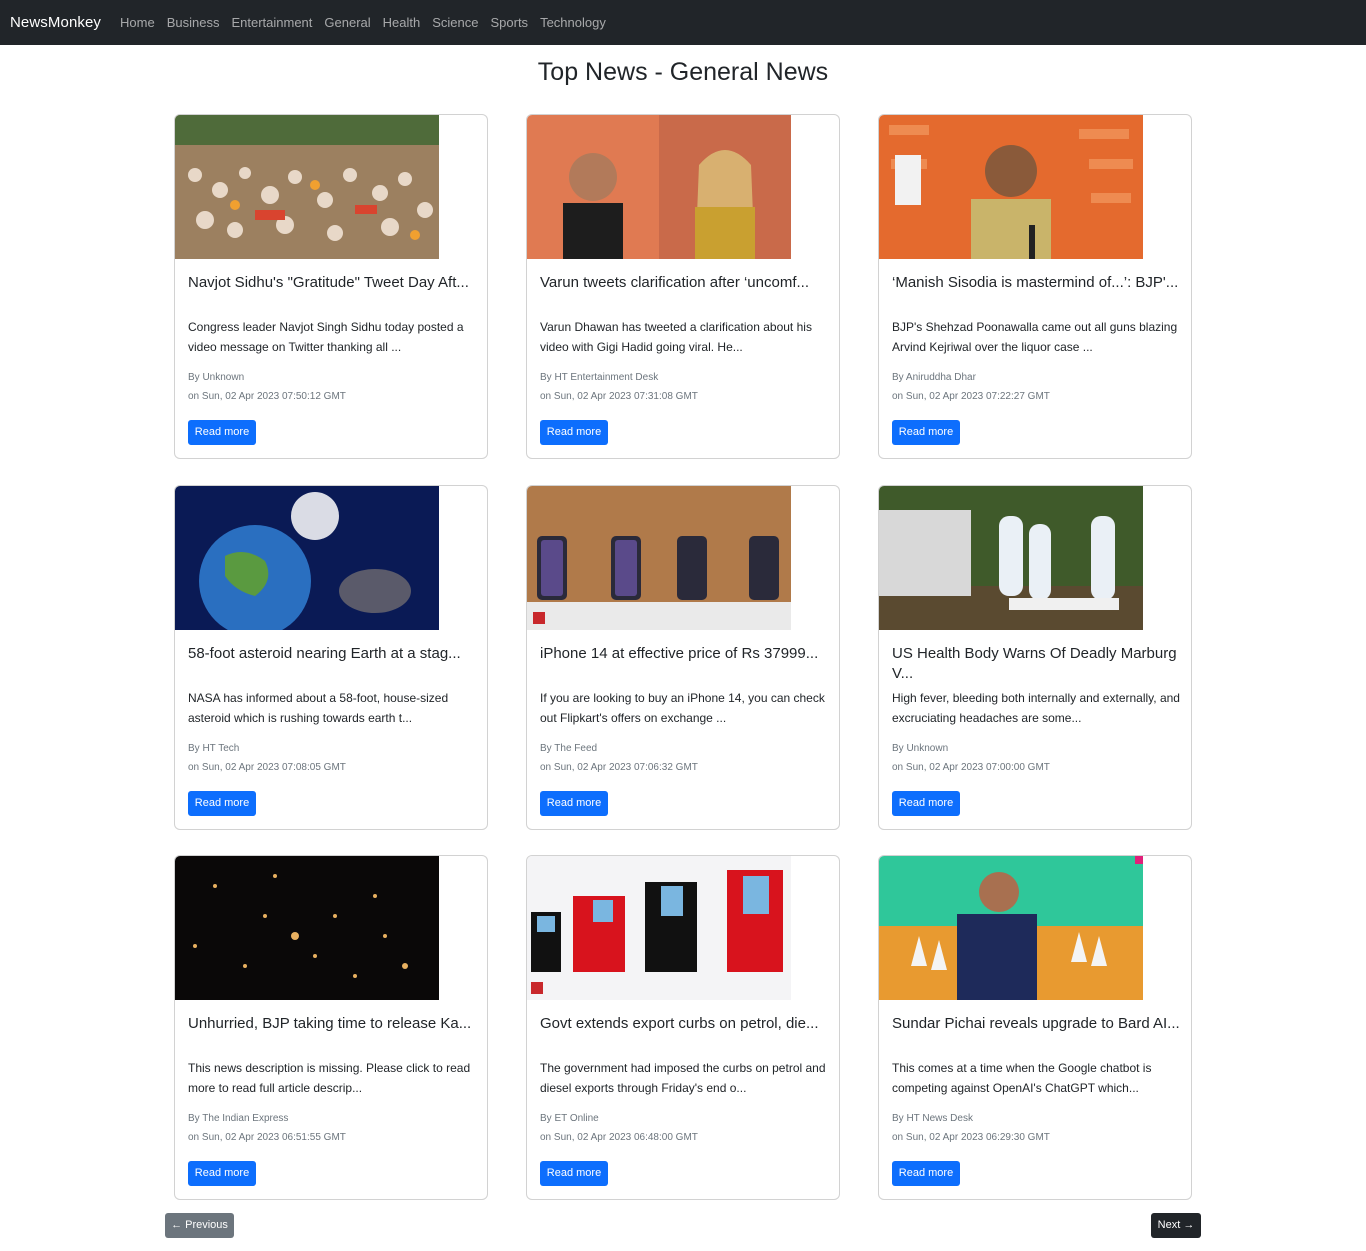 This screenshot has height=1251, width=1366. What do you see at coordinates (193, 22) in the screenshot?
I see `nav-link-business: Business` at bounding box center [193, 22].